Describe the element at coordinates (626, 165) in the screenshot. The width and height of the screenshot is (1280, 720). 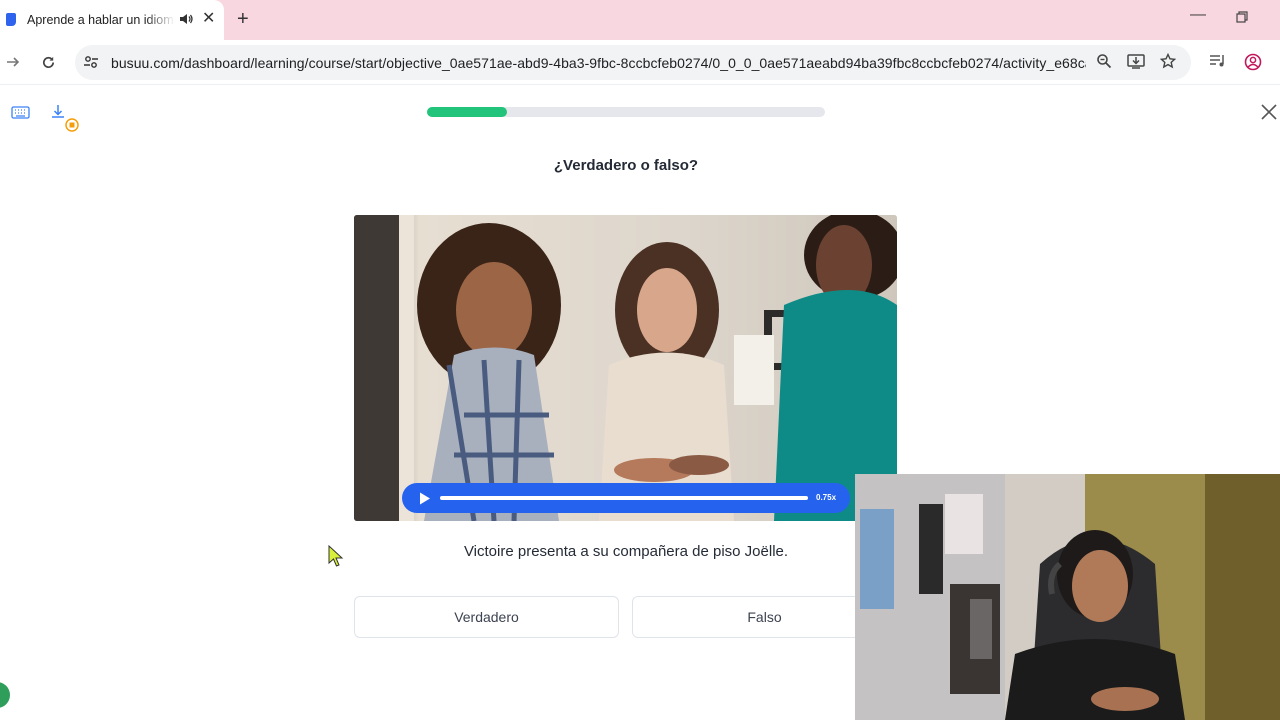
I see `question-title: ¿Verdadero o falso?` at that location.